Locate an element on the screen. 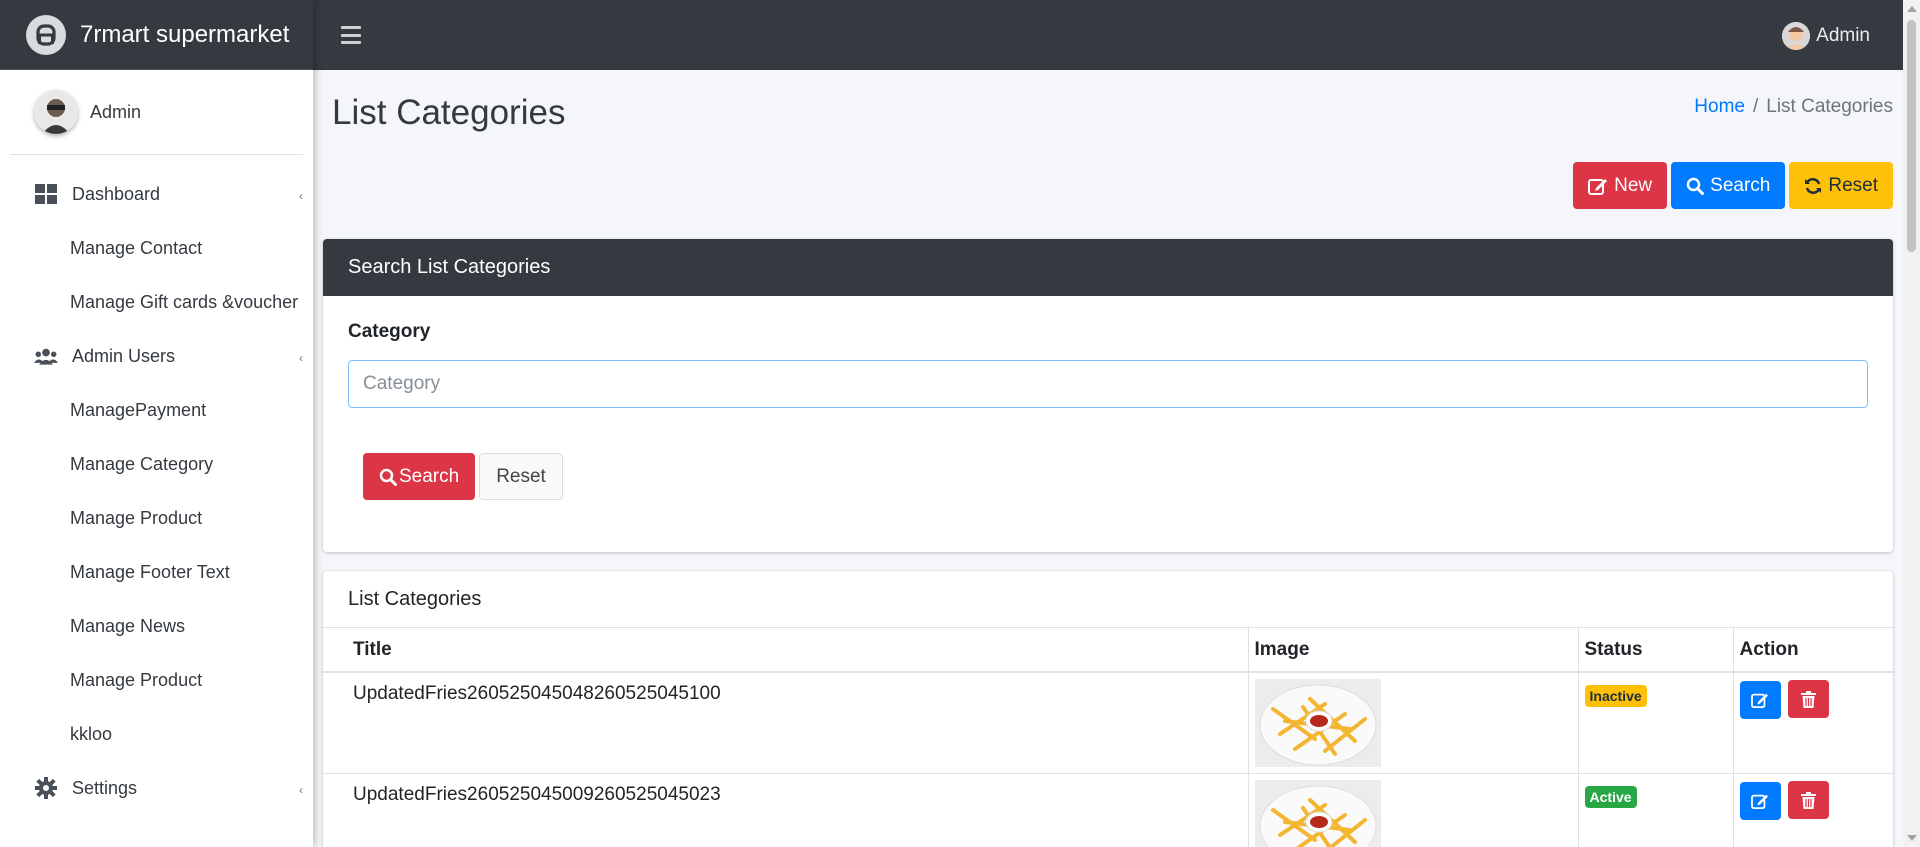 Image resolution: width=1920 pixels, height=847 pixels. scrollbar-thumb is located at coordinates (1911, 136).